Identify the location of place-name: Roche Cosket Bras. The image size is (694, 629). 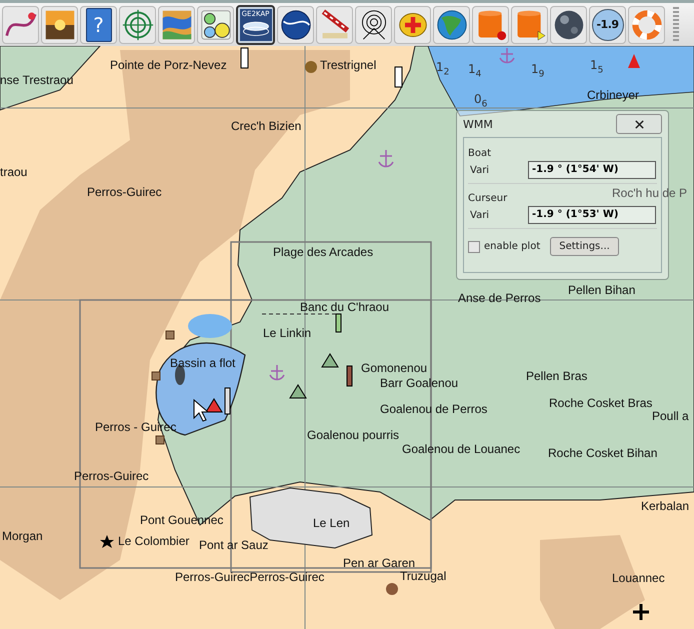
(600, 403).